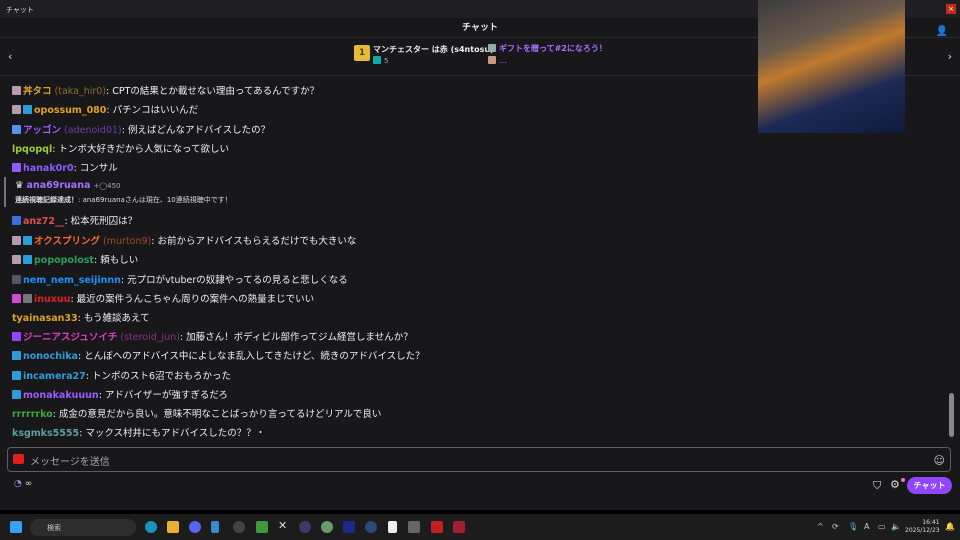  What do you see at coordinates (195, 527) in the screenshot?
I see `discord-icon` at bounding box center [195, 527].